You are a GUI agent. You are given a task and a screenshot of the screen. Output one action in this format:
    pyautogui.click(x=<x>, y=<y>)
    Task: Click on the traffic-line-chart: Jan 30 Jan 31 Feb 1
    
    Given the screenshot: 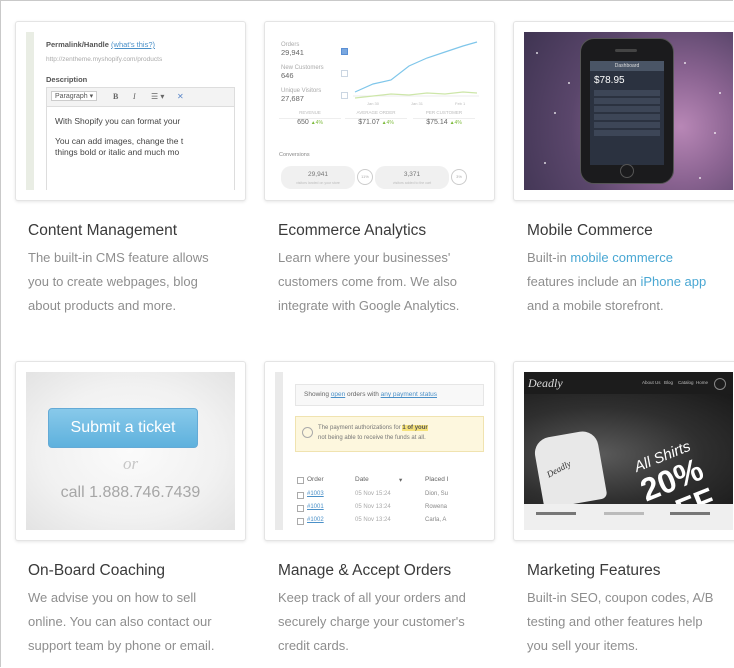 What is the action you would take?
    pyautogui.click(x=416, y=73)
    